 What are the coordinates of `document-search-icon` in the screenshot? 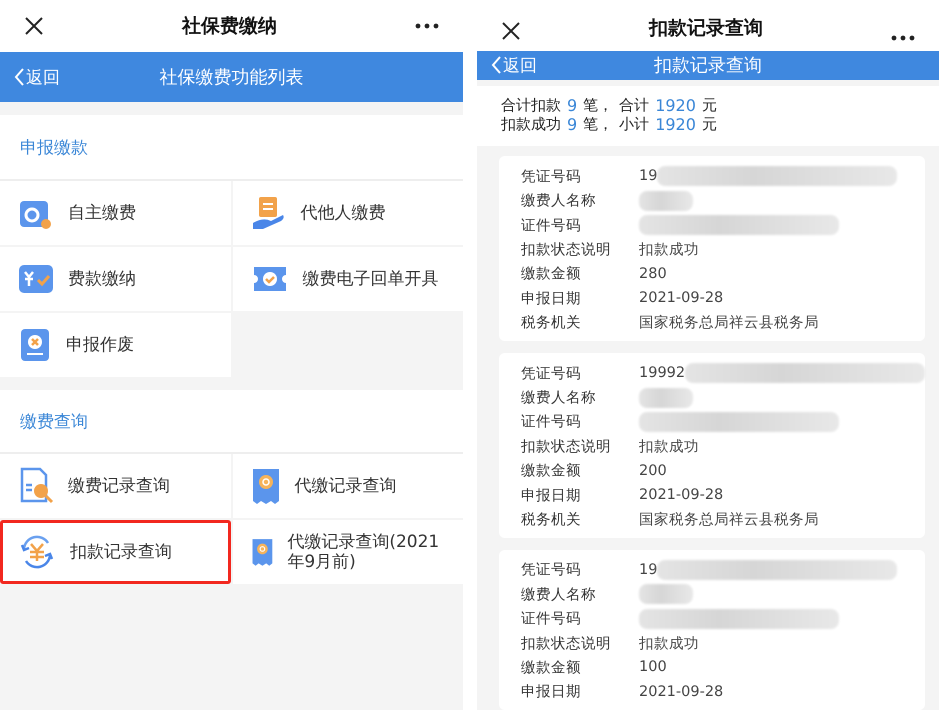 It's located at (36, 486).